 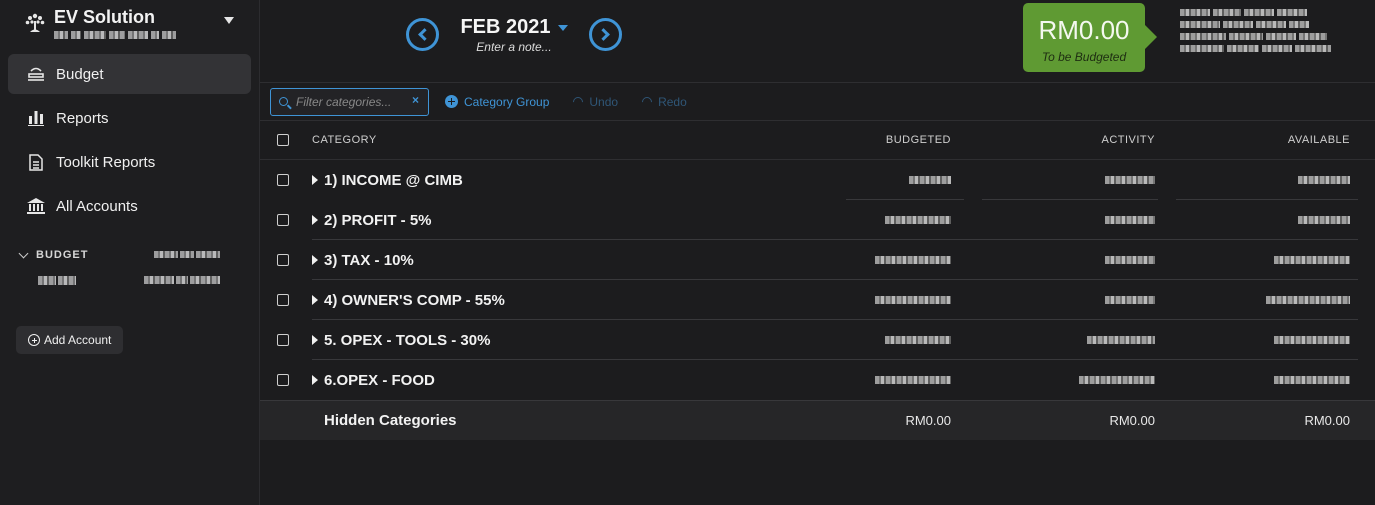 I want to click on filter-categories-input, so click(x=351, y=101).